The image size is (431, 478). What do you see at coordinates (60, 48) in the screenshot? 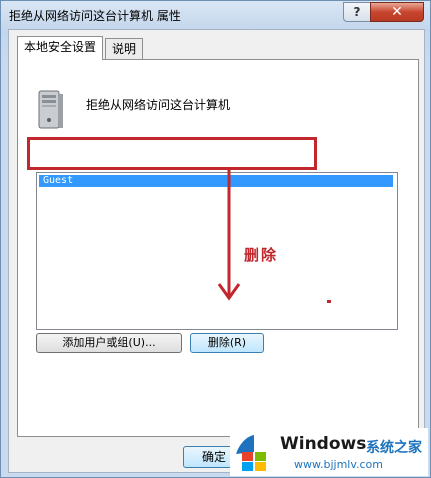
I see `tab-local-security-setting: 本地安全设置` at bounding box center [60, 48].